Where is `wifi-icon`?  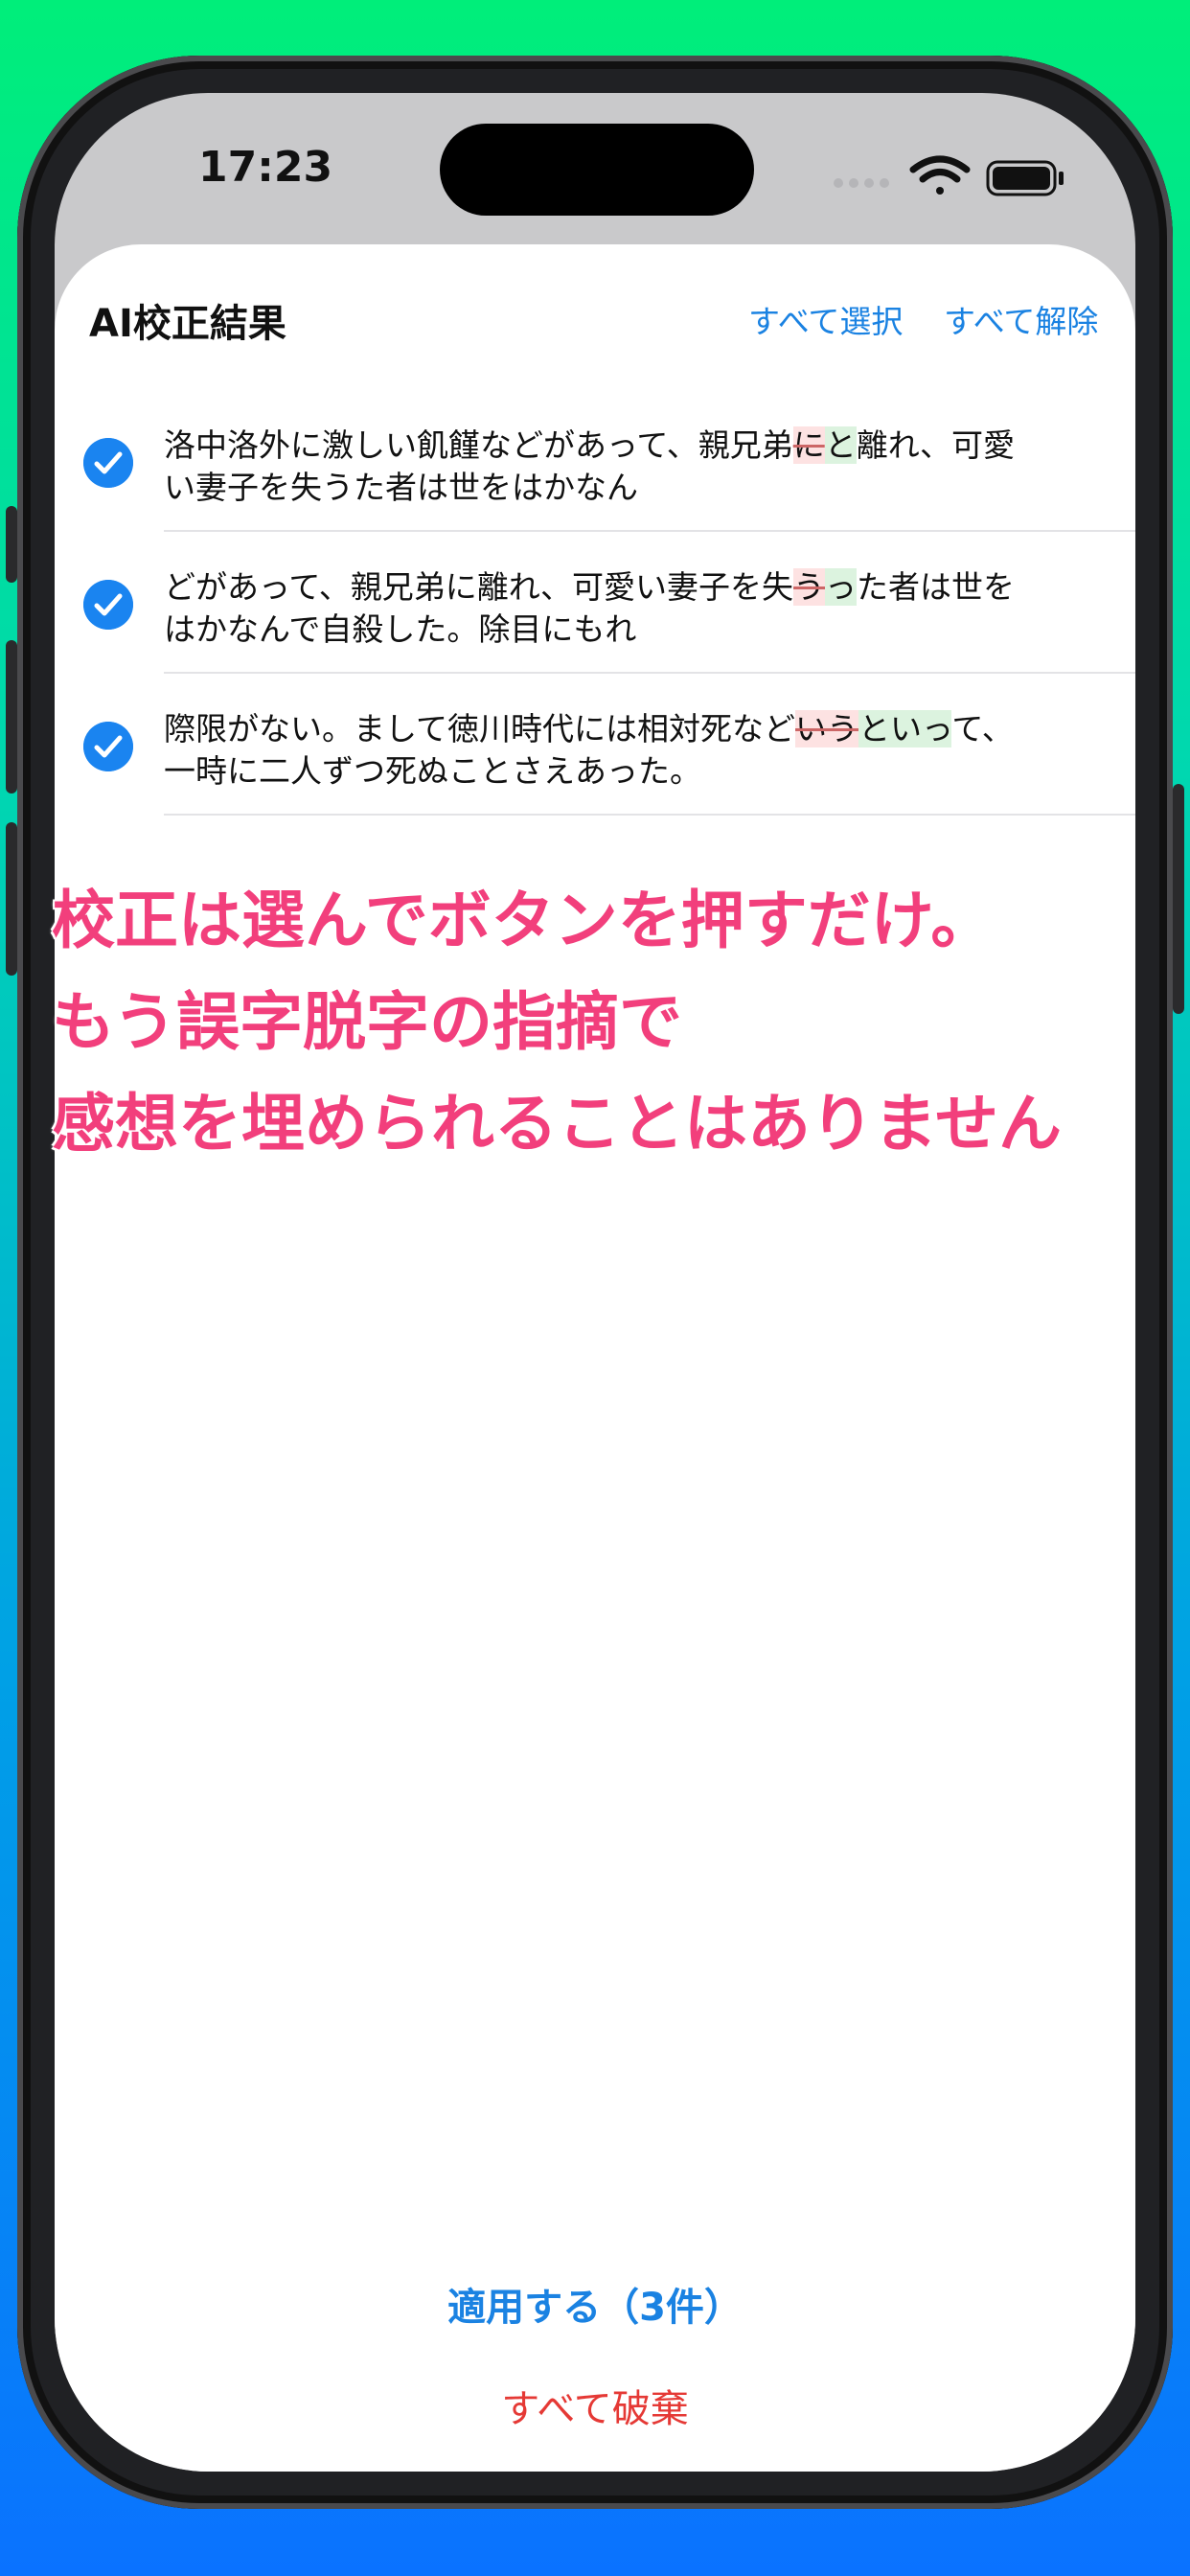 wifi-icon is located at coordinates (940, 175).